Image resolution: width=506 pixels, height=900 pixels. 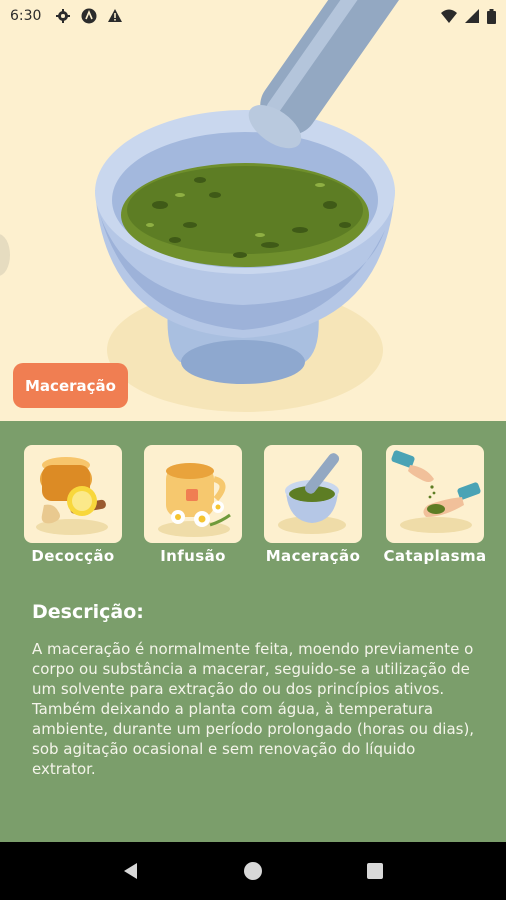 I want to click on home-icon, so click(x=253, y=871).